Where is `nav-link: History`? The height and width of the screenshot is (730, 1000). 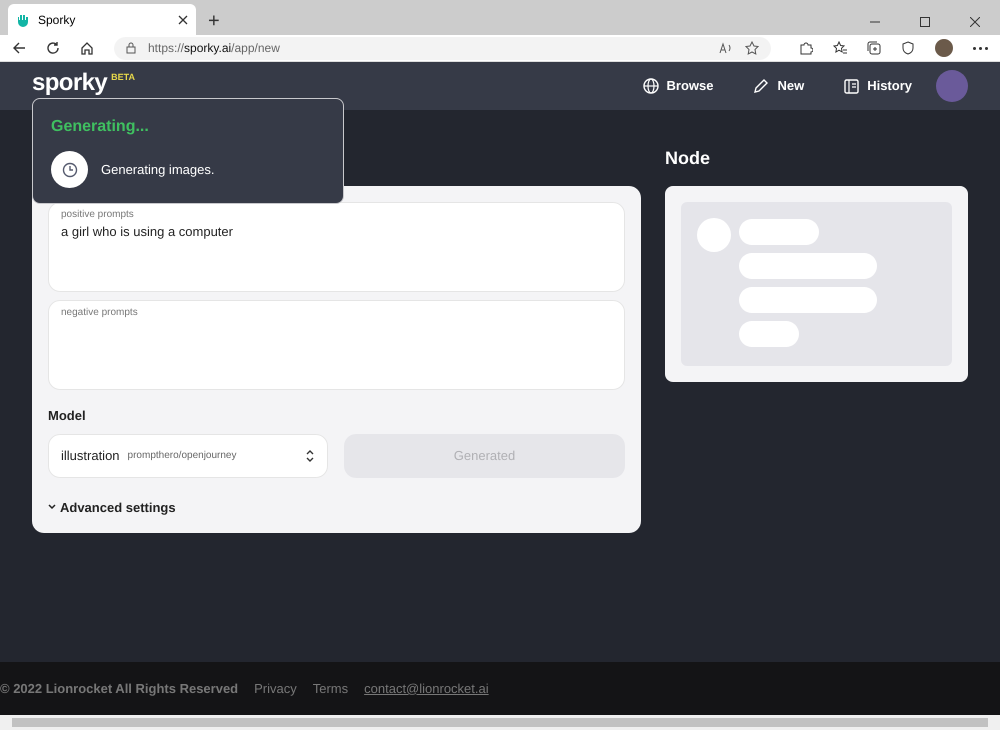 nav-link: History is located at coordinates (878, 86).